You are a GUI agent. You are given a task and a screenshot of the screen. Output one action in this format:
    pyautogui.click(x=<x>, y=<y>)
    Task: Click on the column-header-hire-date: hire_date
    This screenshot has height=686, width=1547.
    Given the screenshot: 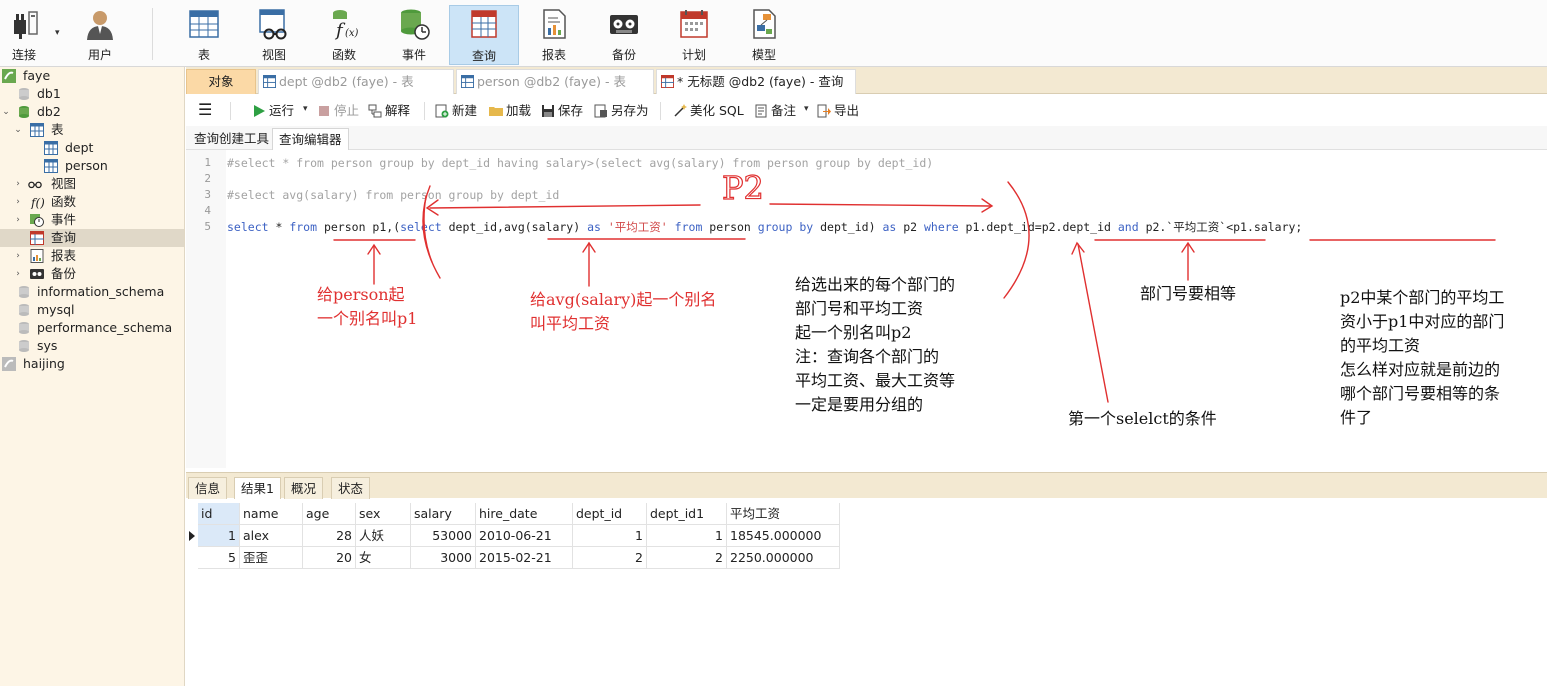 What is the action you would take?
    pyautogui.click(x=524, y=514)
    